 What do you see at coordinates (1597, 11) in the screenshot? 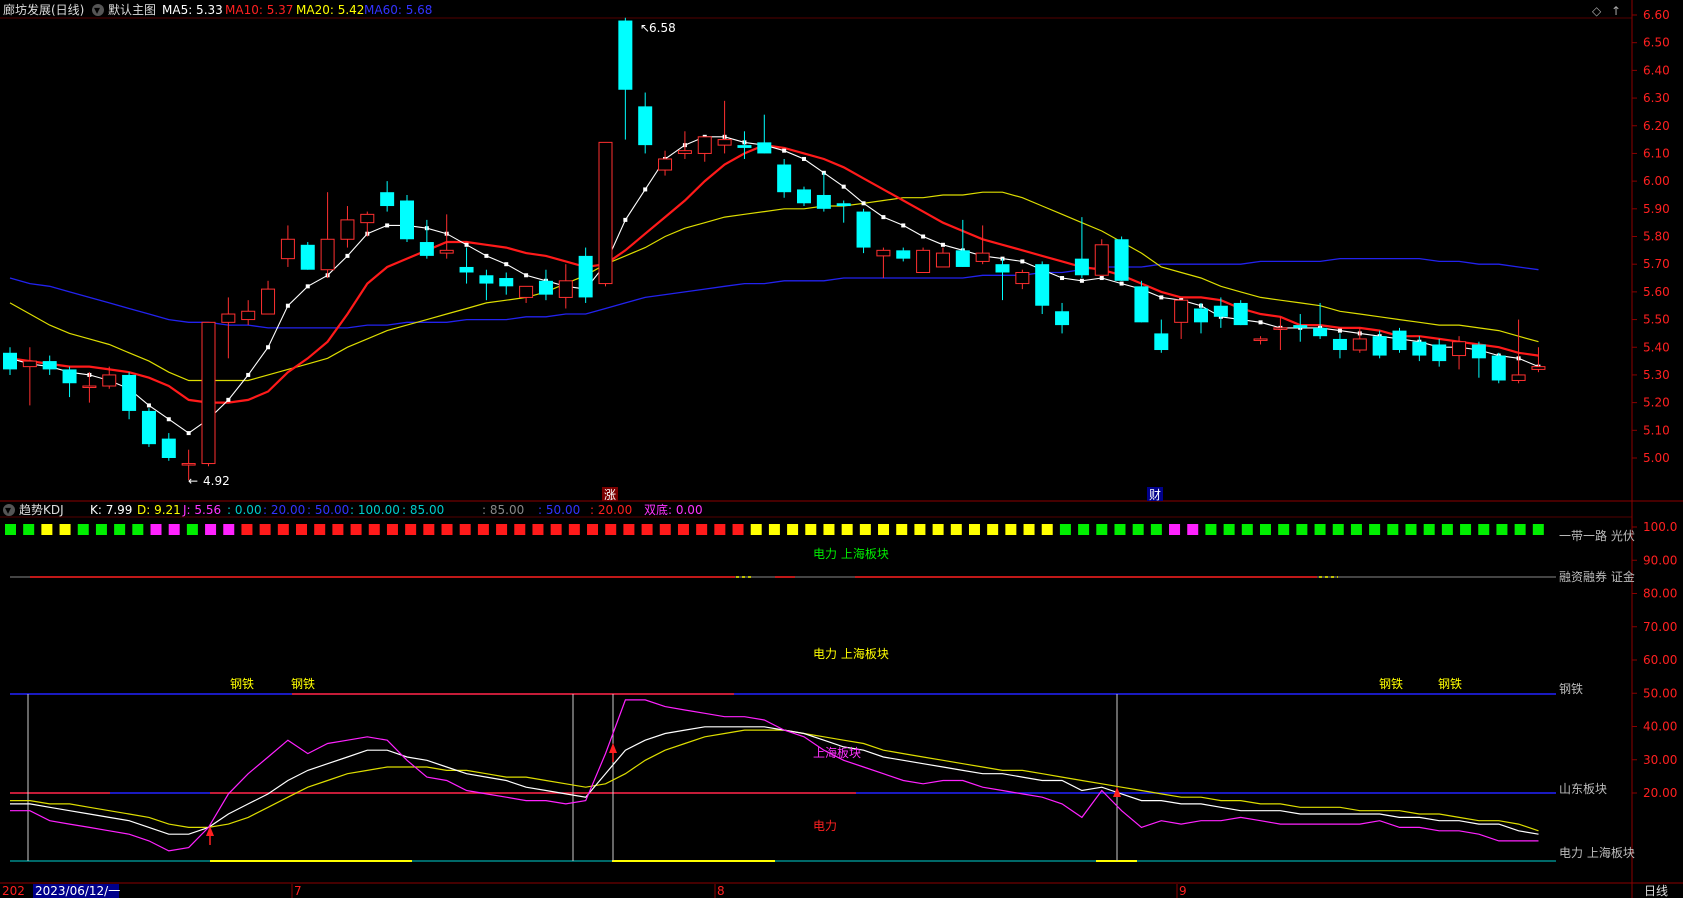
I see `diamond-icon: ◇` at bounding box center [1597, 11].